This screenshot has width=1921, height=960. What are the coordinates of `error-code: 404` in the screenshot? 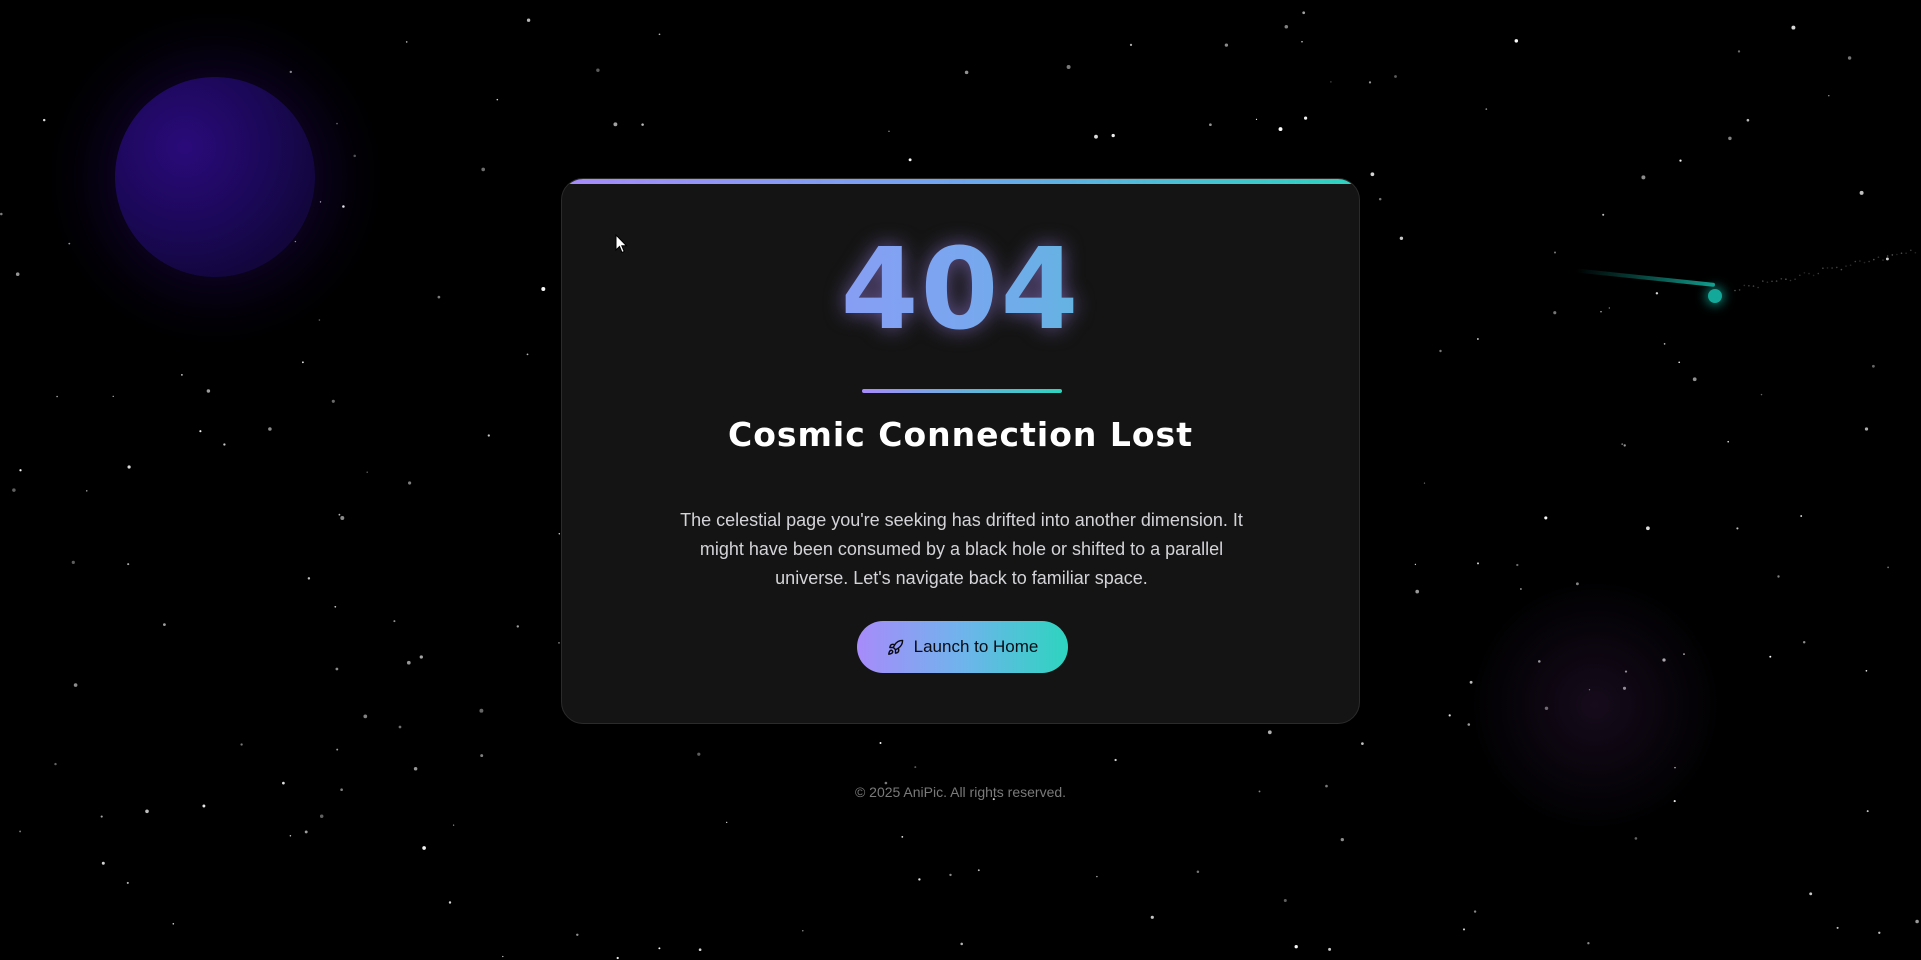 It's located at (960, 290).